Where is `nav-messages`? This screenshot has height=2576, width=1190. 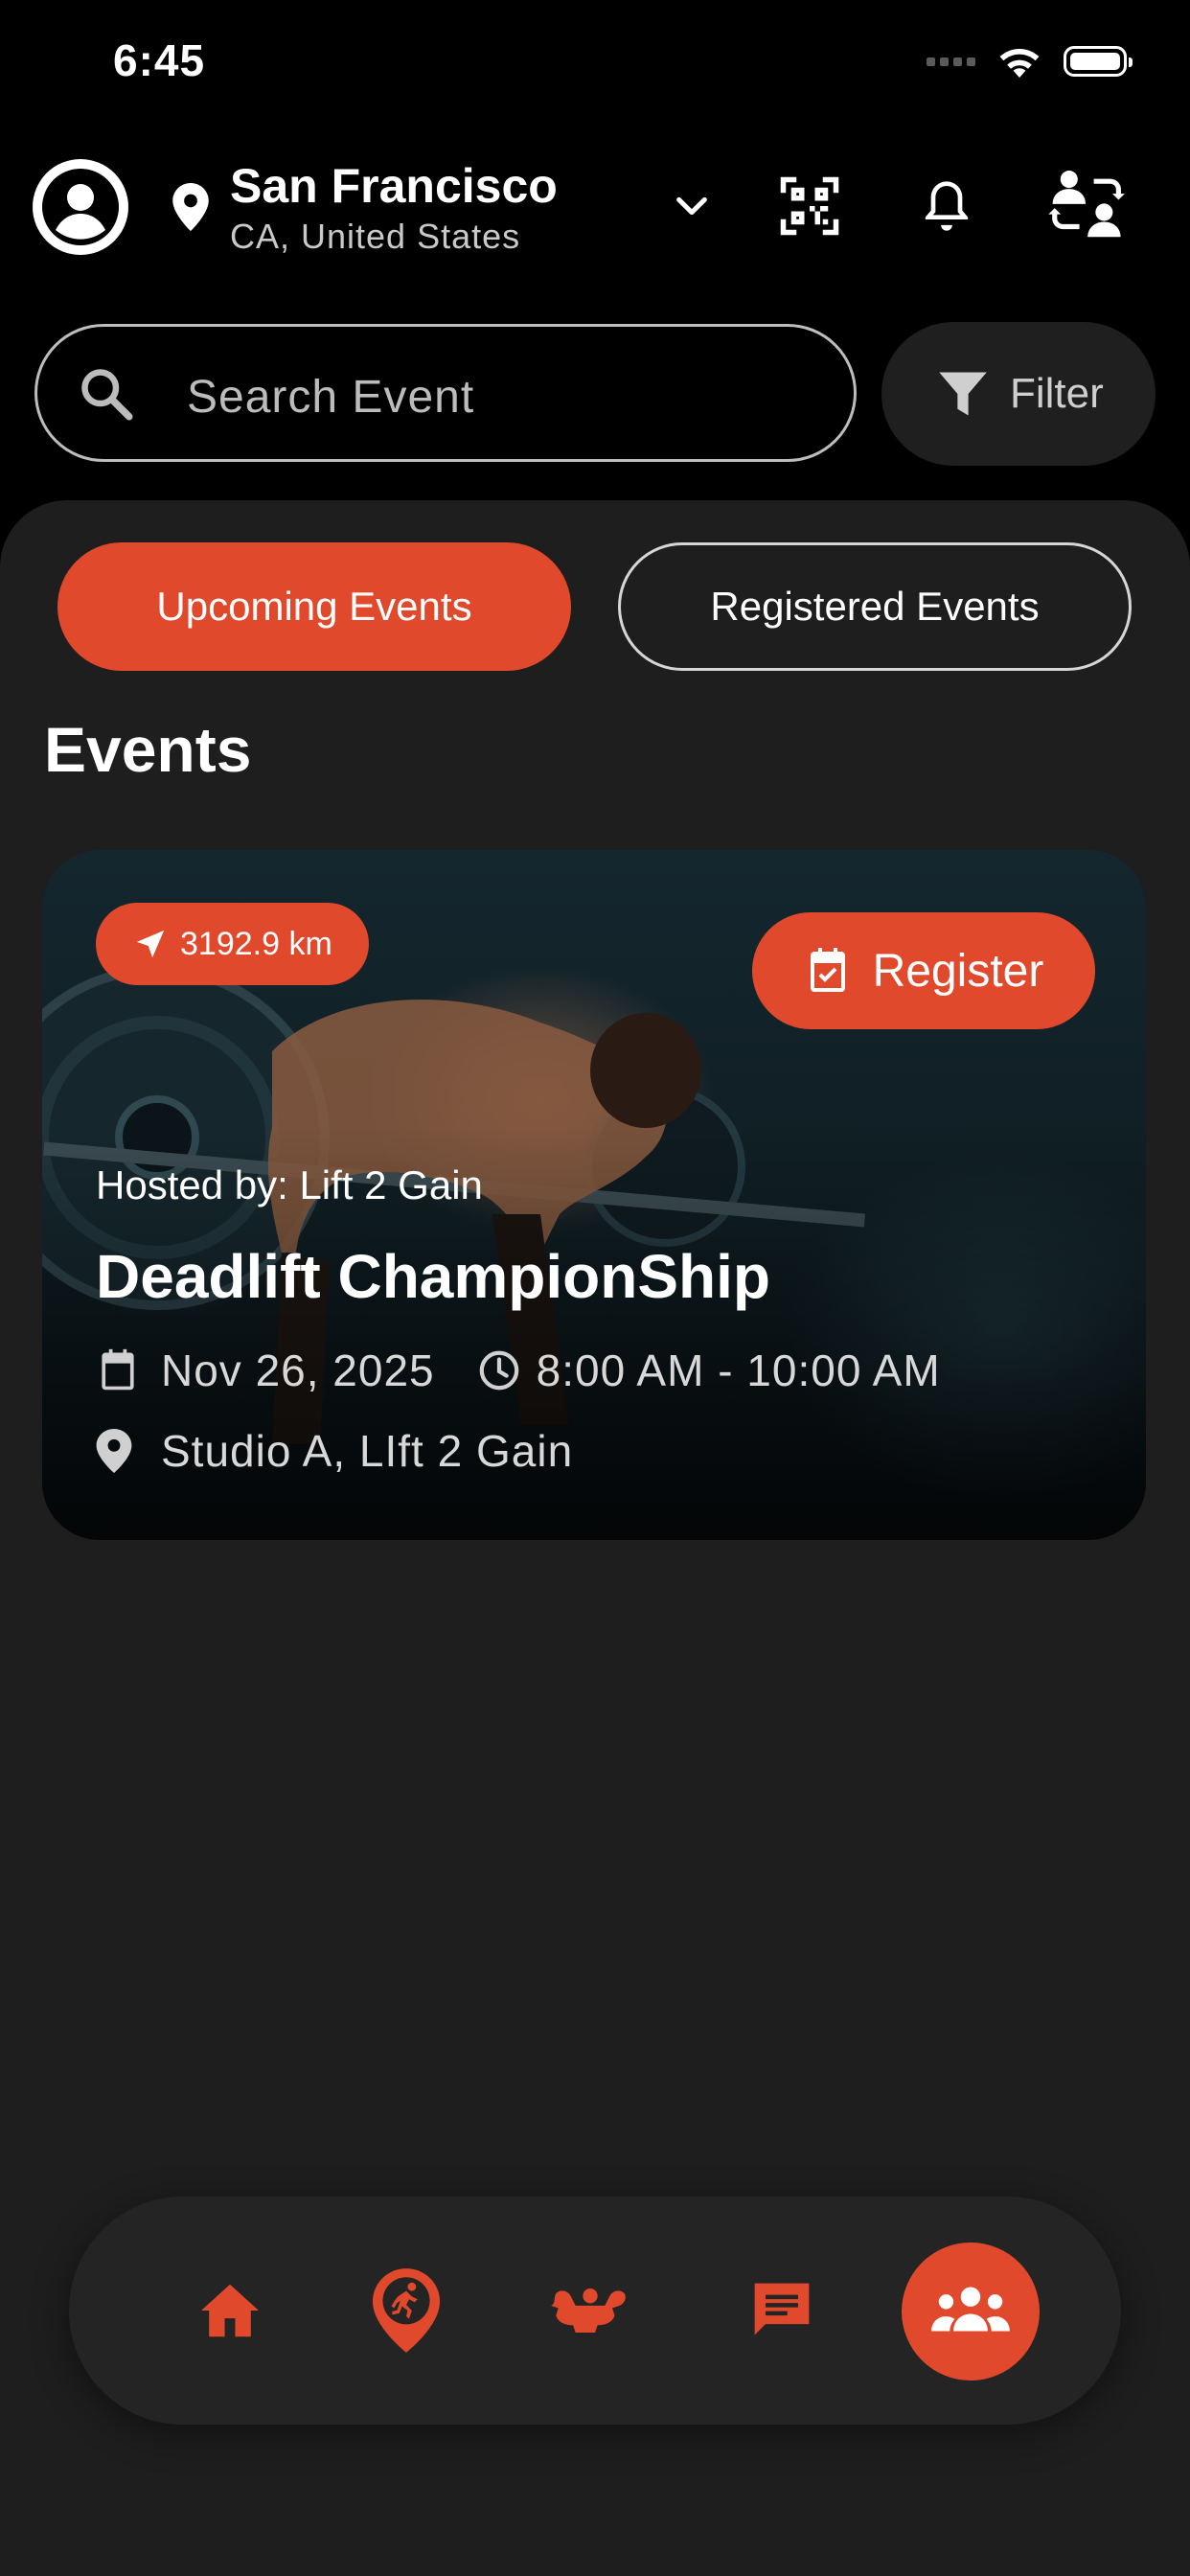
nav-messages is located at coordinates (782, 2310).